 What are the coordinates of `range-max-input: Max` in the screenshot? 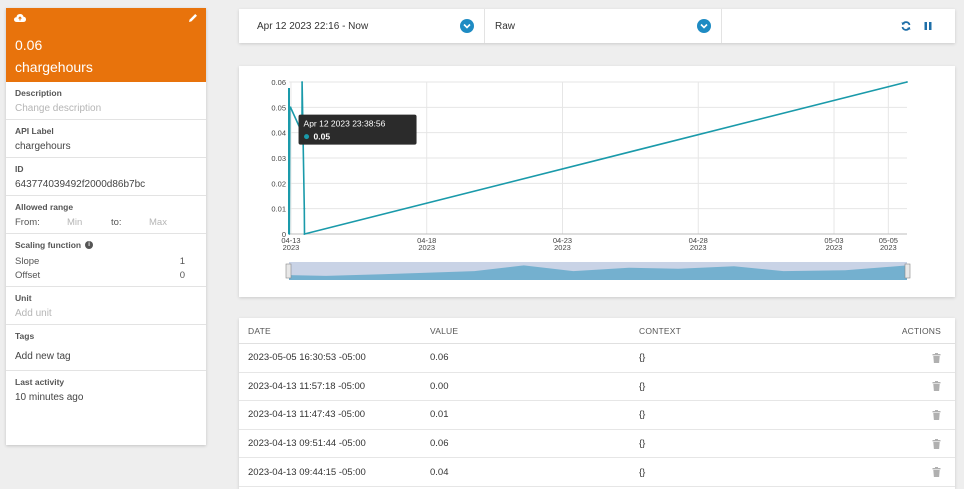 It's located at (158, 222).